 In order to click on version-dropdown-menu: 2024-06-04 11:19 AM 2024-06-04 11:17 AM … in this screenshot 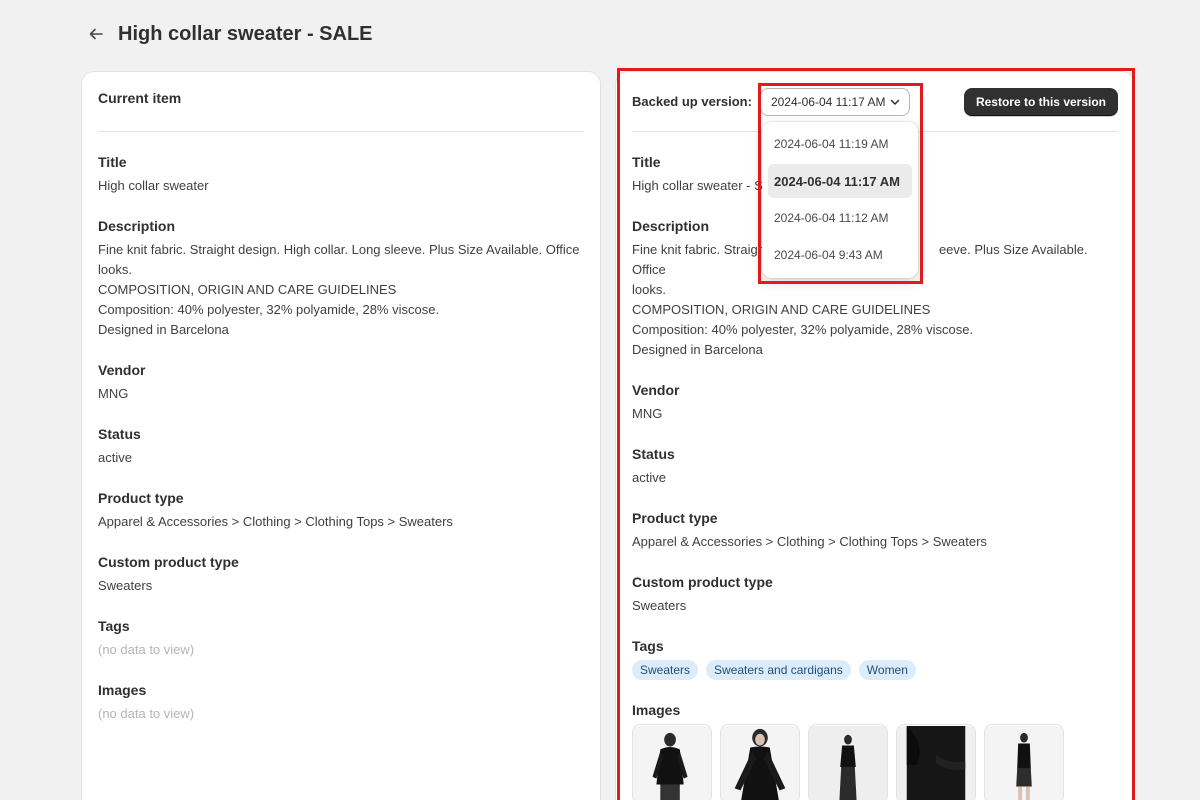, I will do `click(840, 200)`.